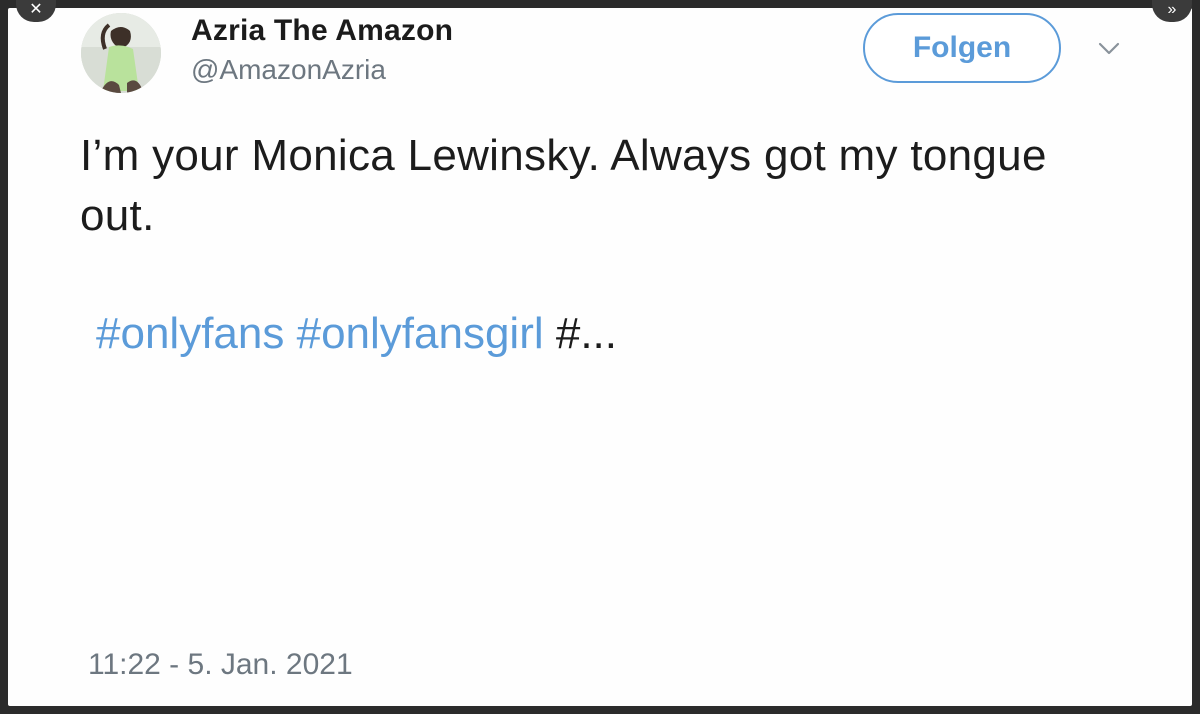 The image size is (1200, 714). Describe the element at coordinates (420, 333) in the screenshot. I see `hashtag-link: #onlyfansgirl` at that location.